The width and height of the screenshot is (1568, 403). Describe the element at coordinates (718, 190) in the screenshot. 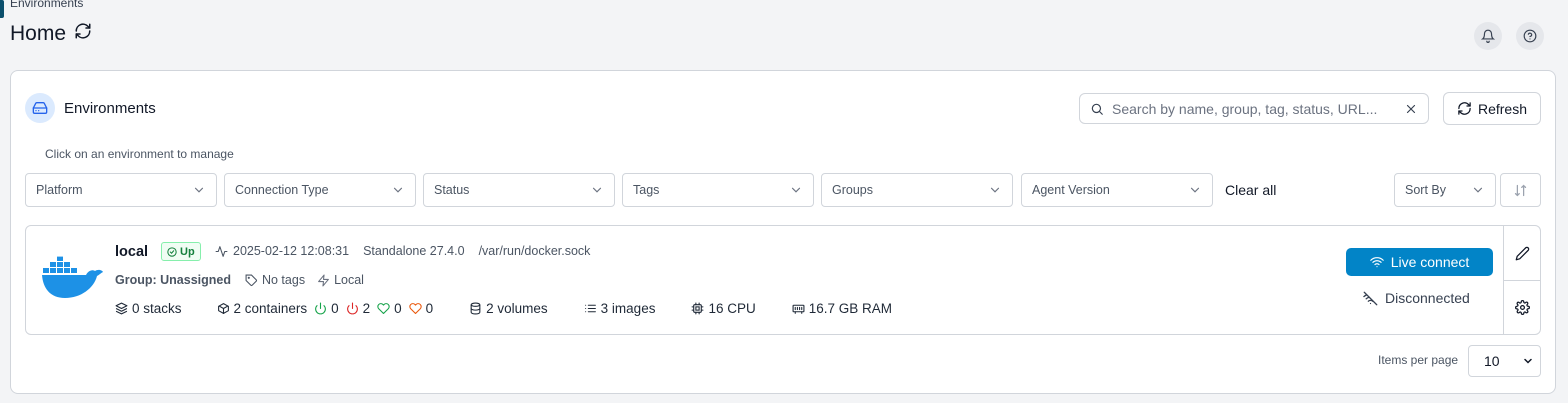

I see `filter-tags: Tags` at that location.